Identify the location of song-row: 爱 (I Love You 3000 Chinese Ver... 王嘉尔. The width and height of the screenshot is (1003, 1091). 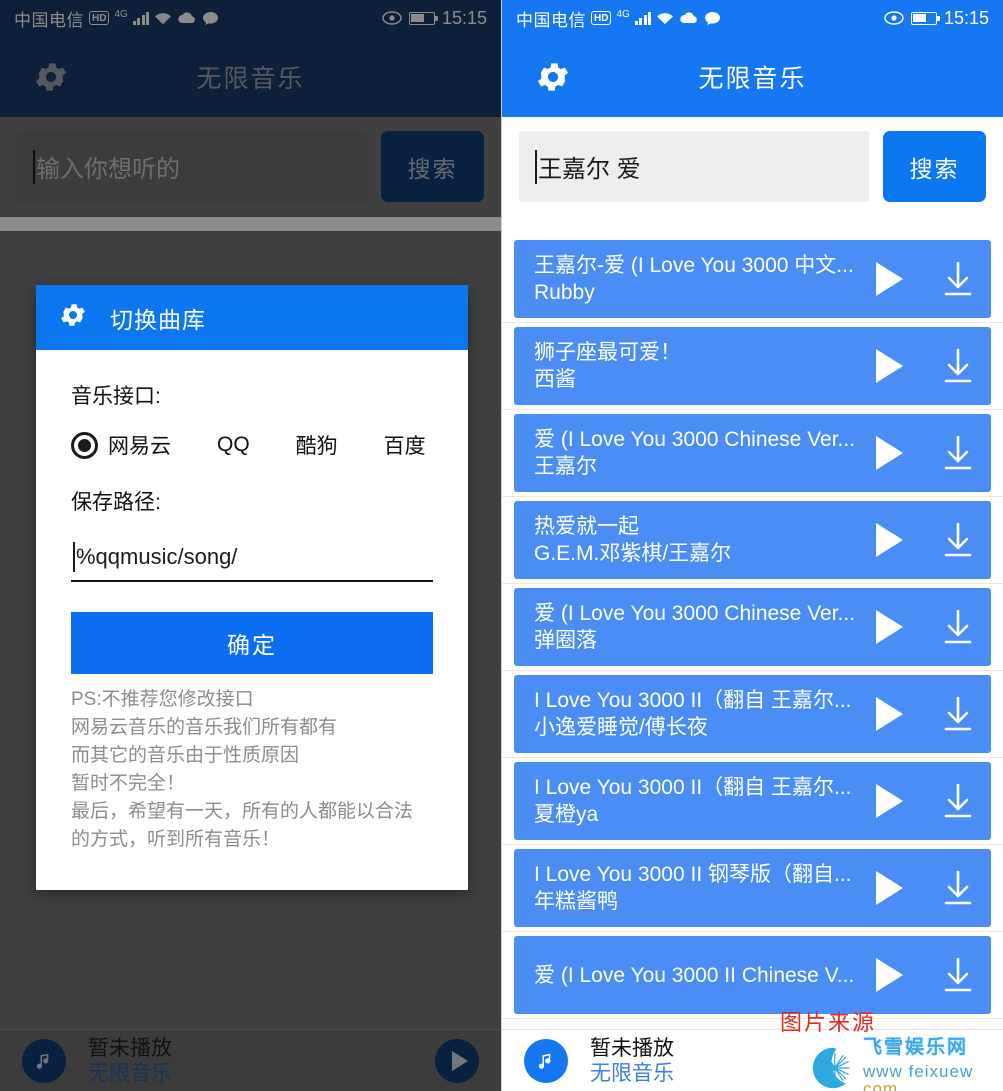
(752, 453).